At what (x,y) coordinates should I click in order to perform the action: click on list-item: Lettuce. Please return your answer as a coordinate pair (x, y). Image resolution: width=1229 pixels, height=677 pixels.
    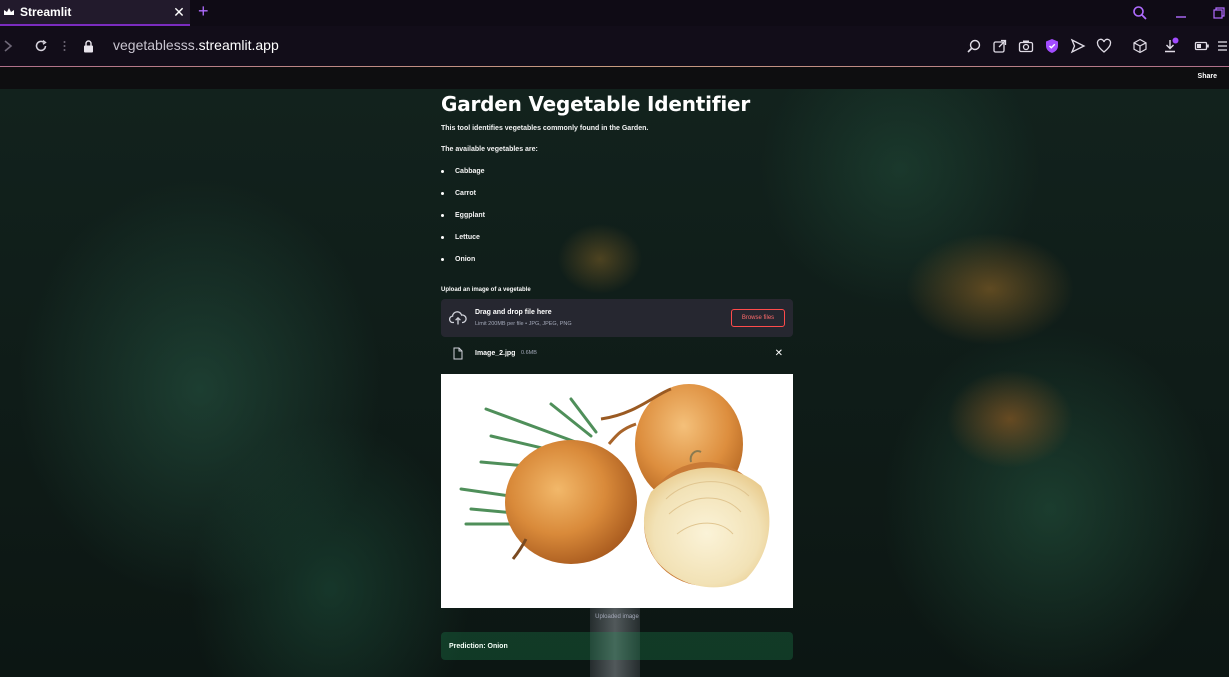
    Looking at the image, I should click on (463, 245).